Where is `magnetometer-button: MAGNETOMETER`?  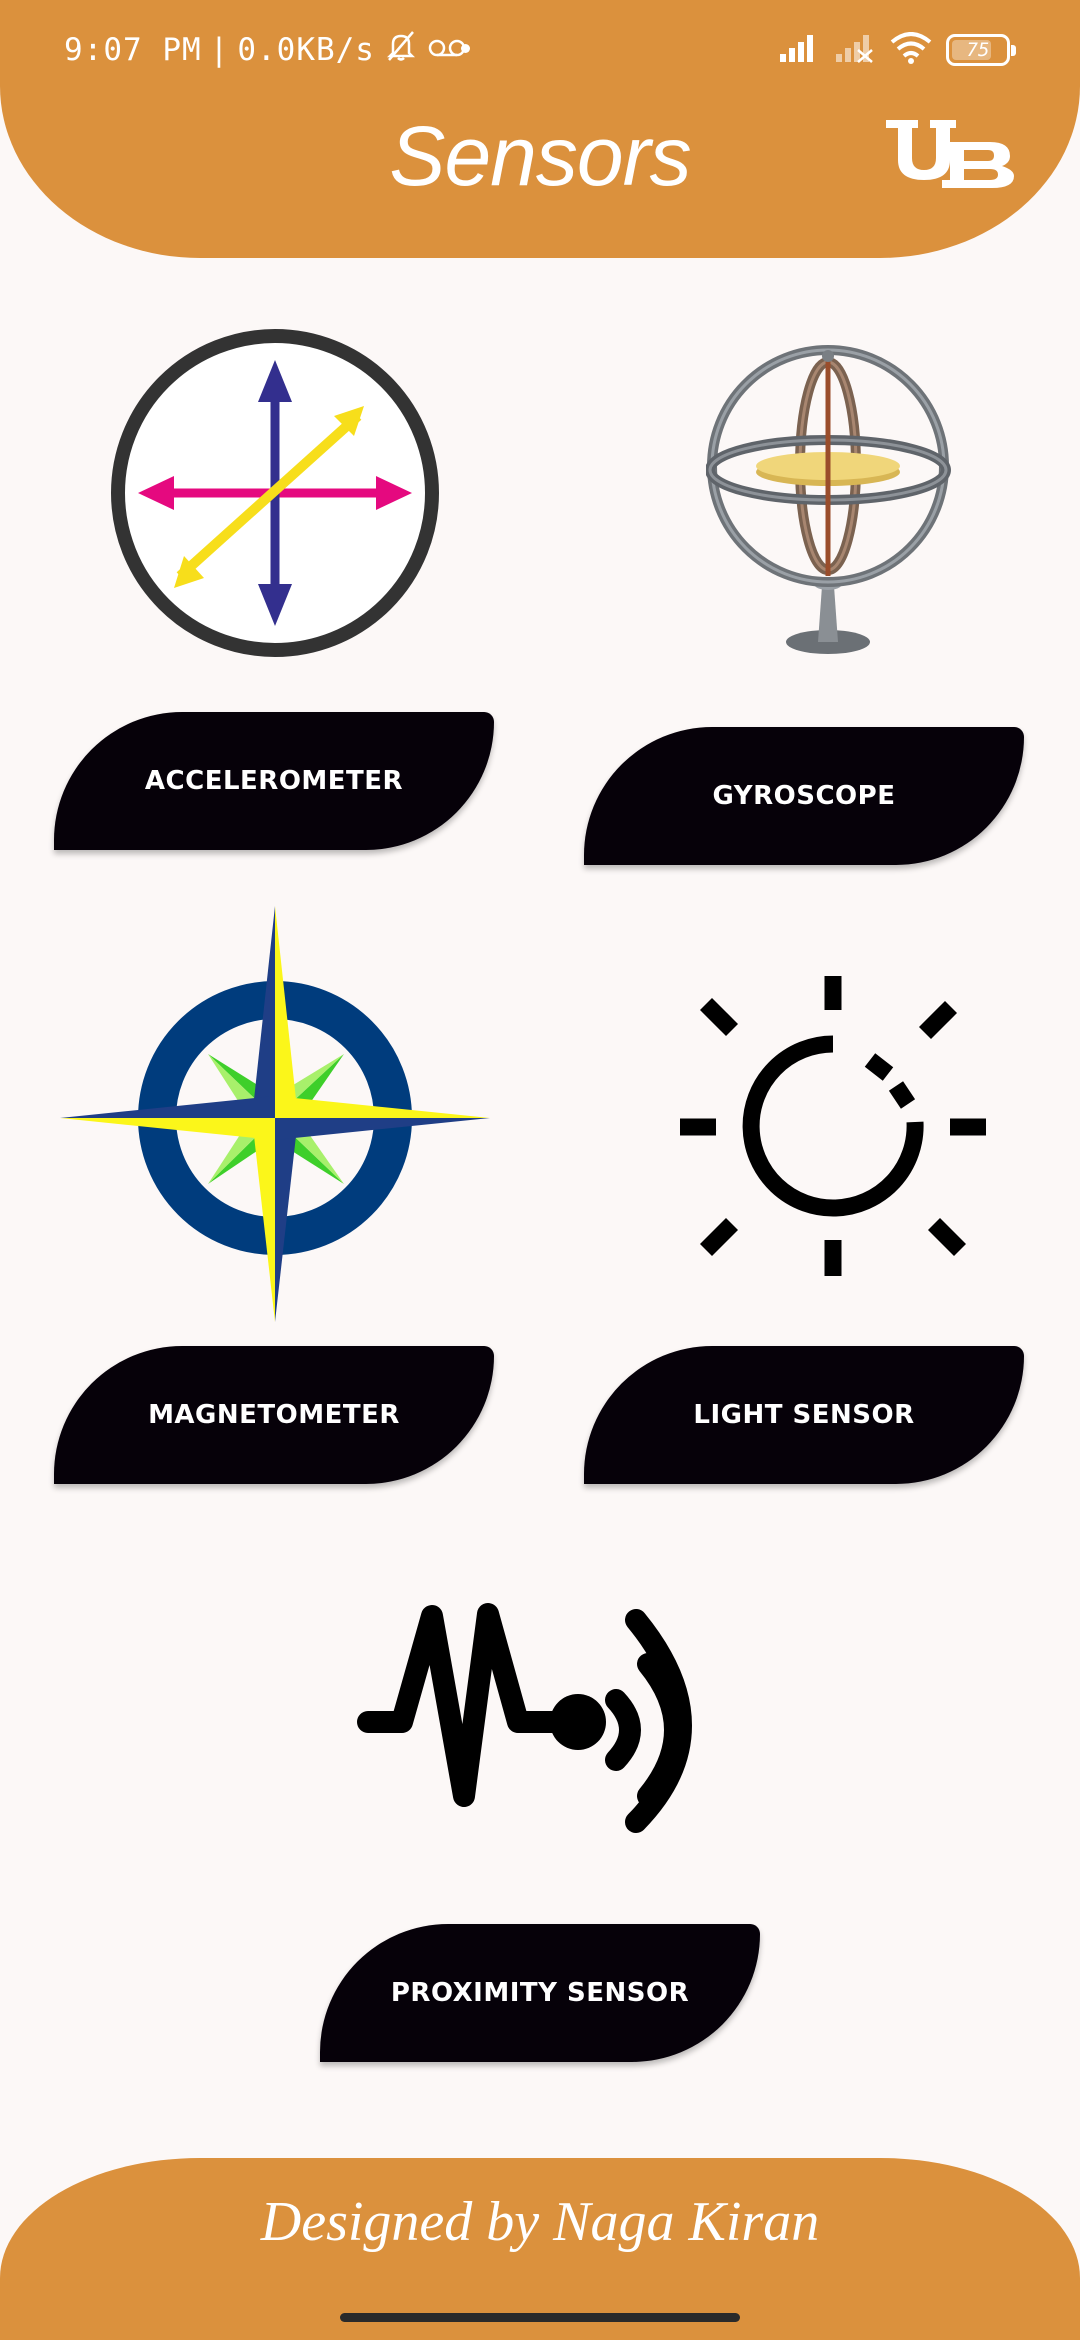
magnetometer-button: MAGNETOMETER is located at coordinates (274, 1415).